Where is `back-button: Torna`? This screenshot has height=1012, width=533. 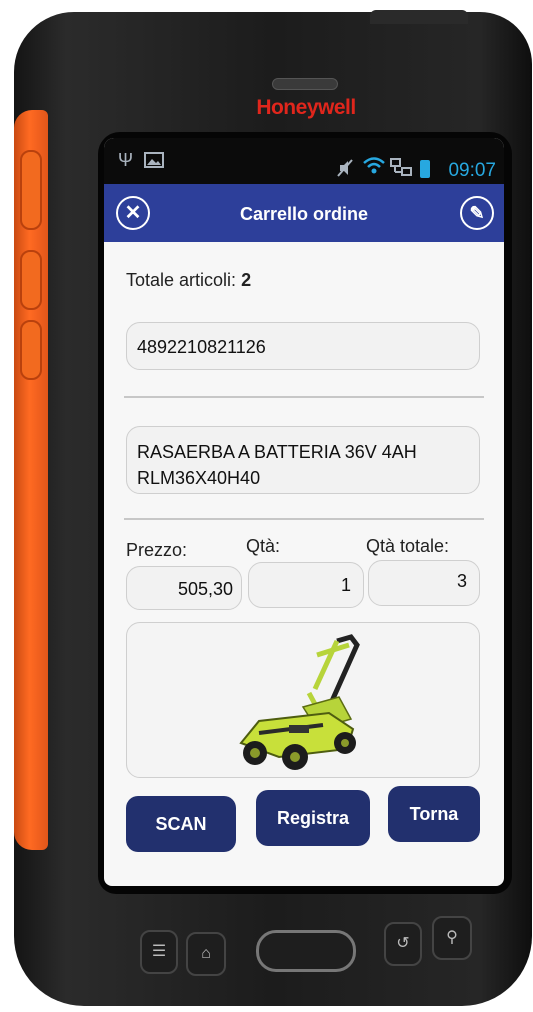 back-button: Torna is located at coordinates (434, 814).